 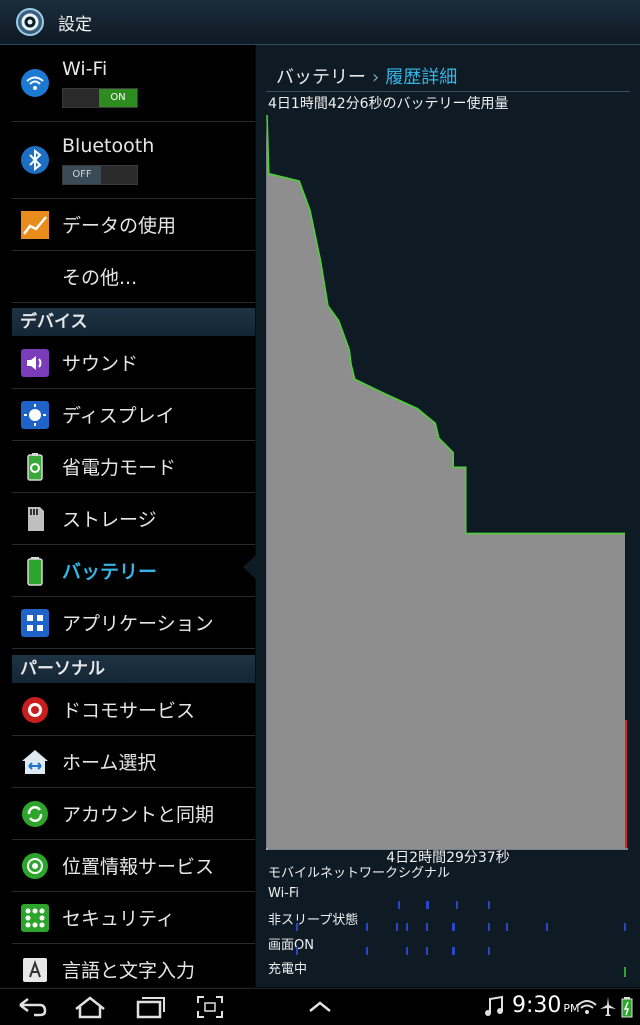 What do you see at coordinates (119, 468) in the screenshot?
I see `sidebar-item-label: 省電力モード` at bounding box center [119, 468].